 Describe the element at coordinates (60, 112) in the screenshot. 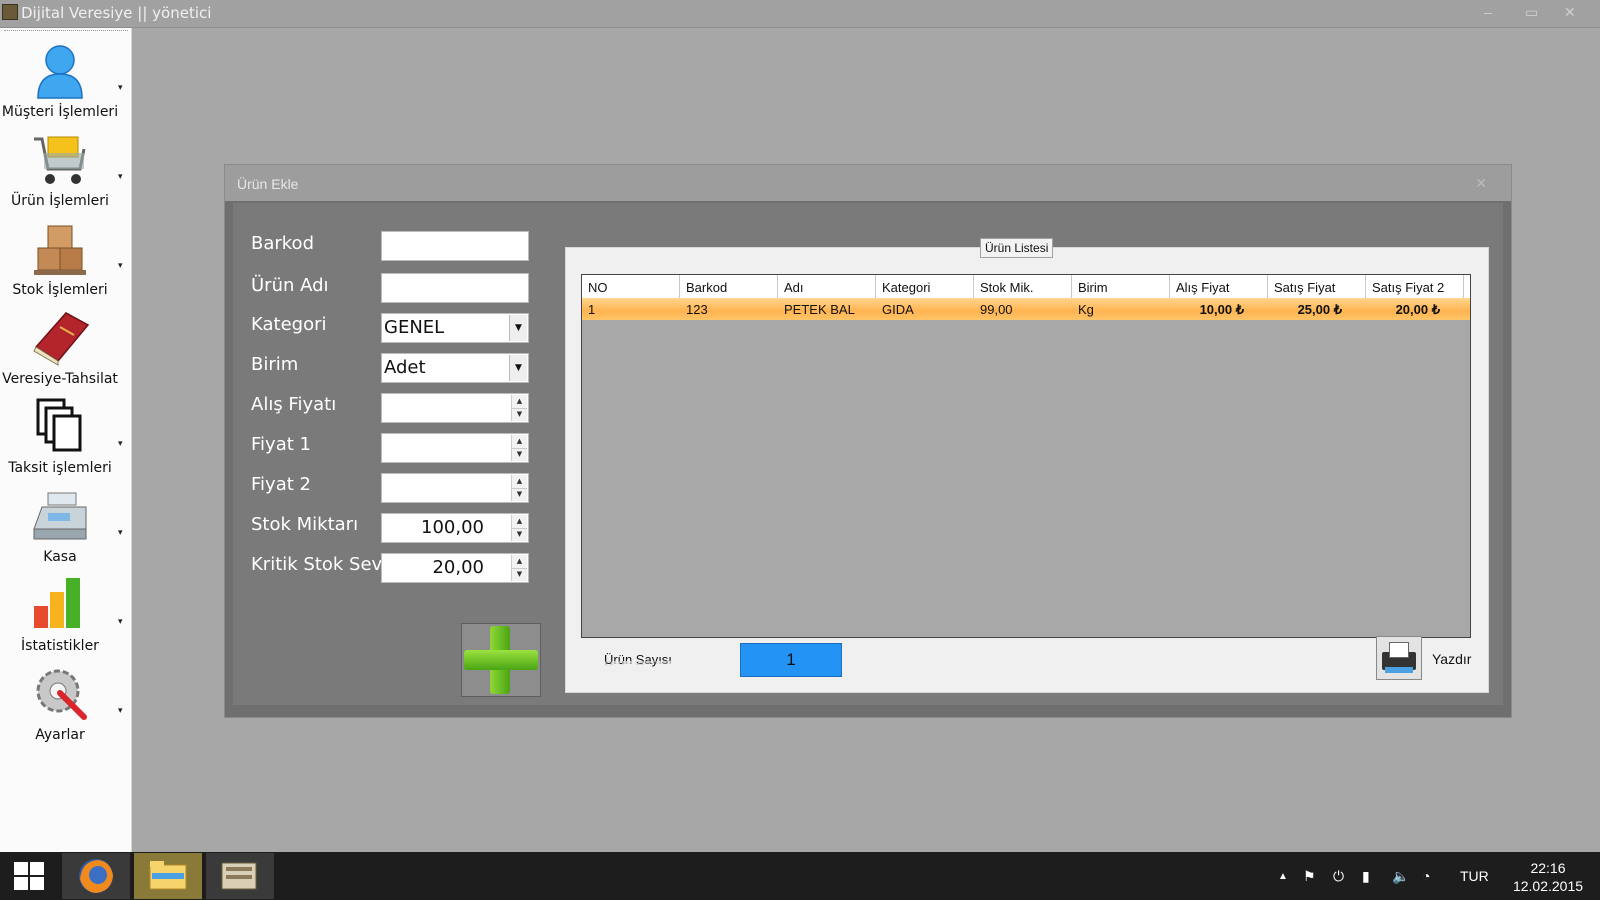

I see `sidebar-item-label: Müşteri İşlemleri` at that location.